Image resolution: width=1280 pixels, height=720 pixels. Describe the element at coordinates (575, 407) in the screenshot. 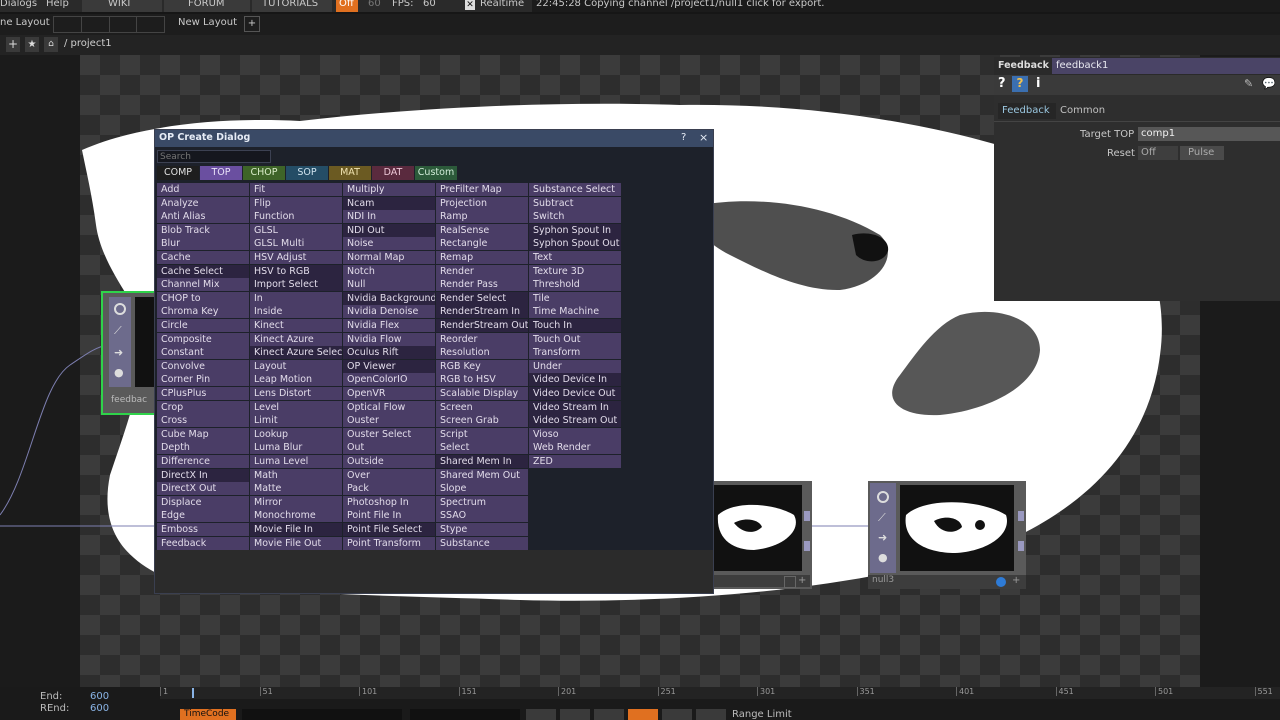

I see `operator-item: Video Stream In` at that location.